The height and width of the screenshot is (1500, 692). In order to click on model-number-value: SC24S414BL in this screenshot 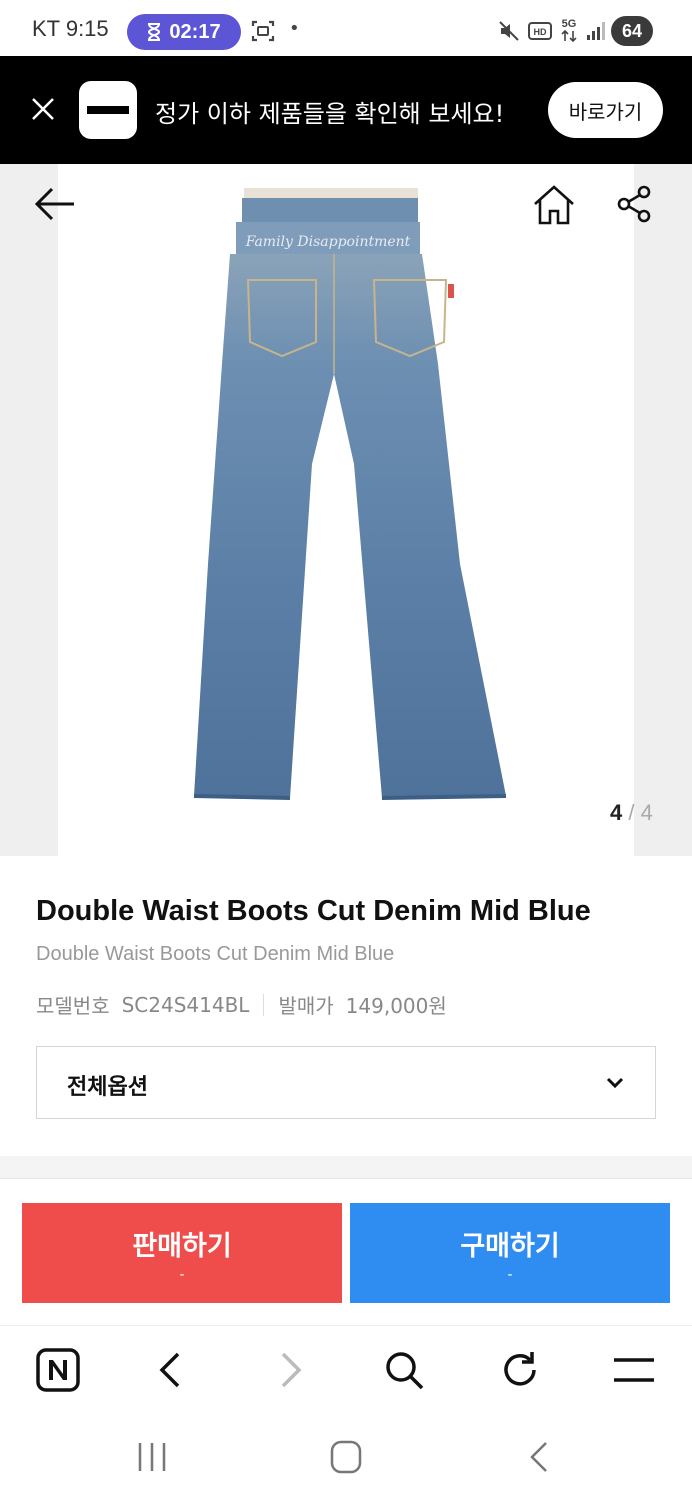, I will do `click(185, 1004)`.